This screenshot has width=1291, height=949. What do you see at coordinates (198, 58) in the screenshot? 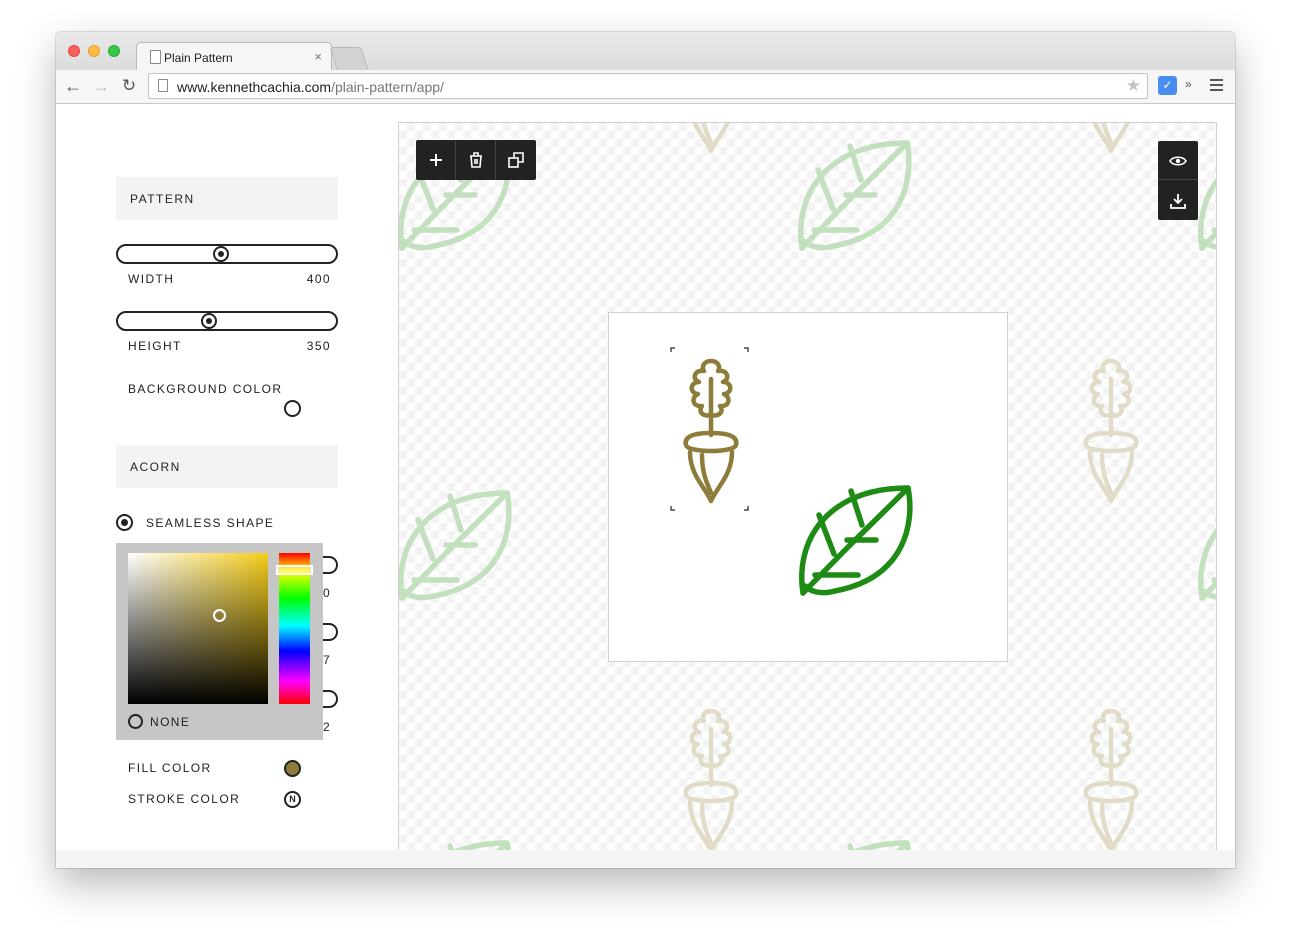
I see `tab-title: Plain Pattern` at bounding box center [198, 58].